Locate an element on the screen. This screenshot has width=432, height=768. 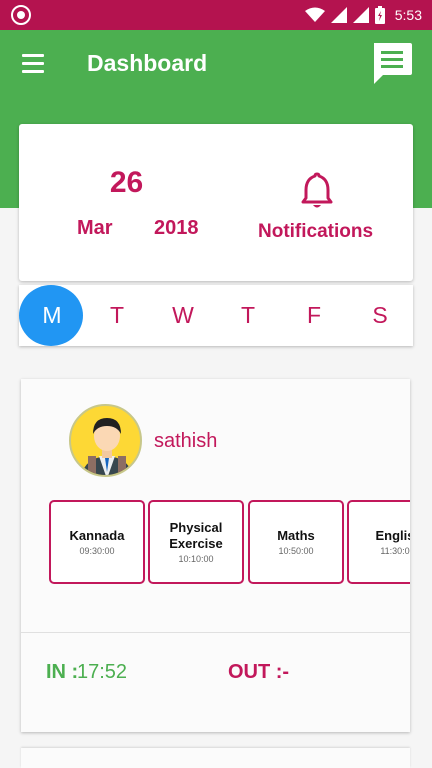
notification-circle-icon is located at coordinates (21, 15).